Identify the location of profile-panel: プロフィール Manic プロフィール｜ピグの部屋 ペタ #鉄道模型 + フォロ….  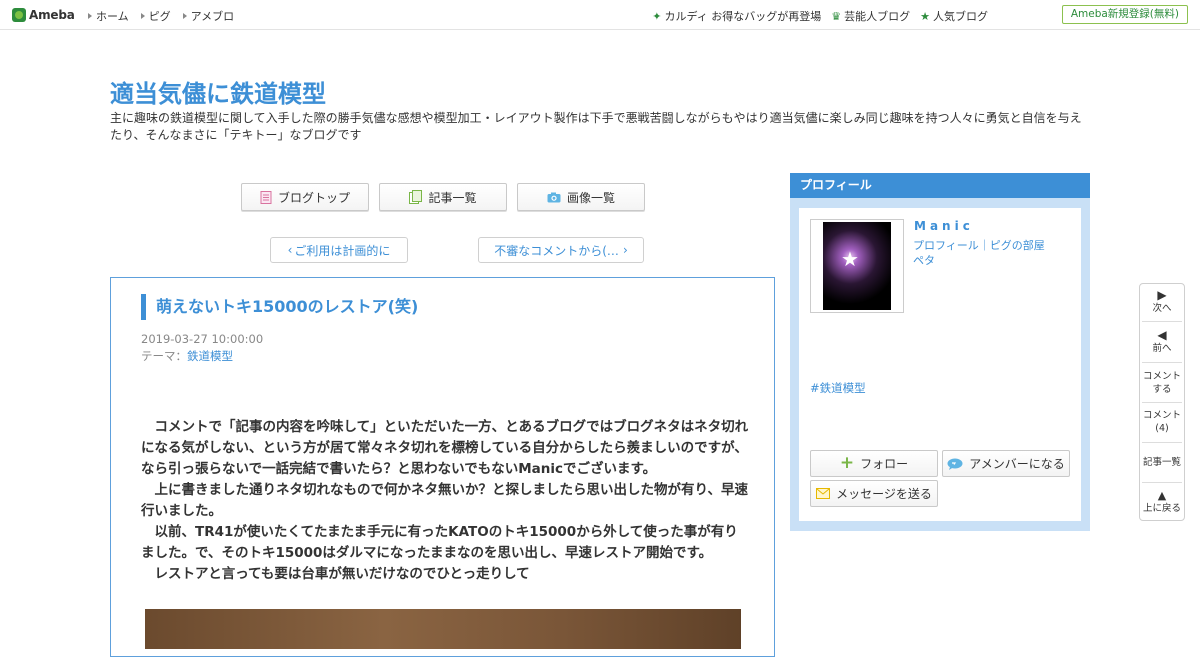
(940, 352).